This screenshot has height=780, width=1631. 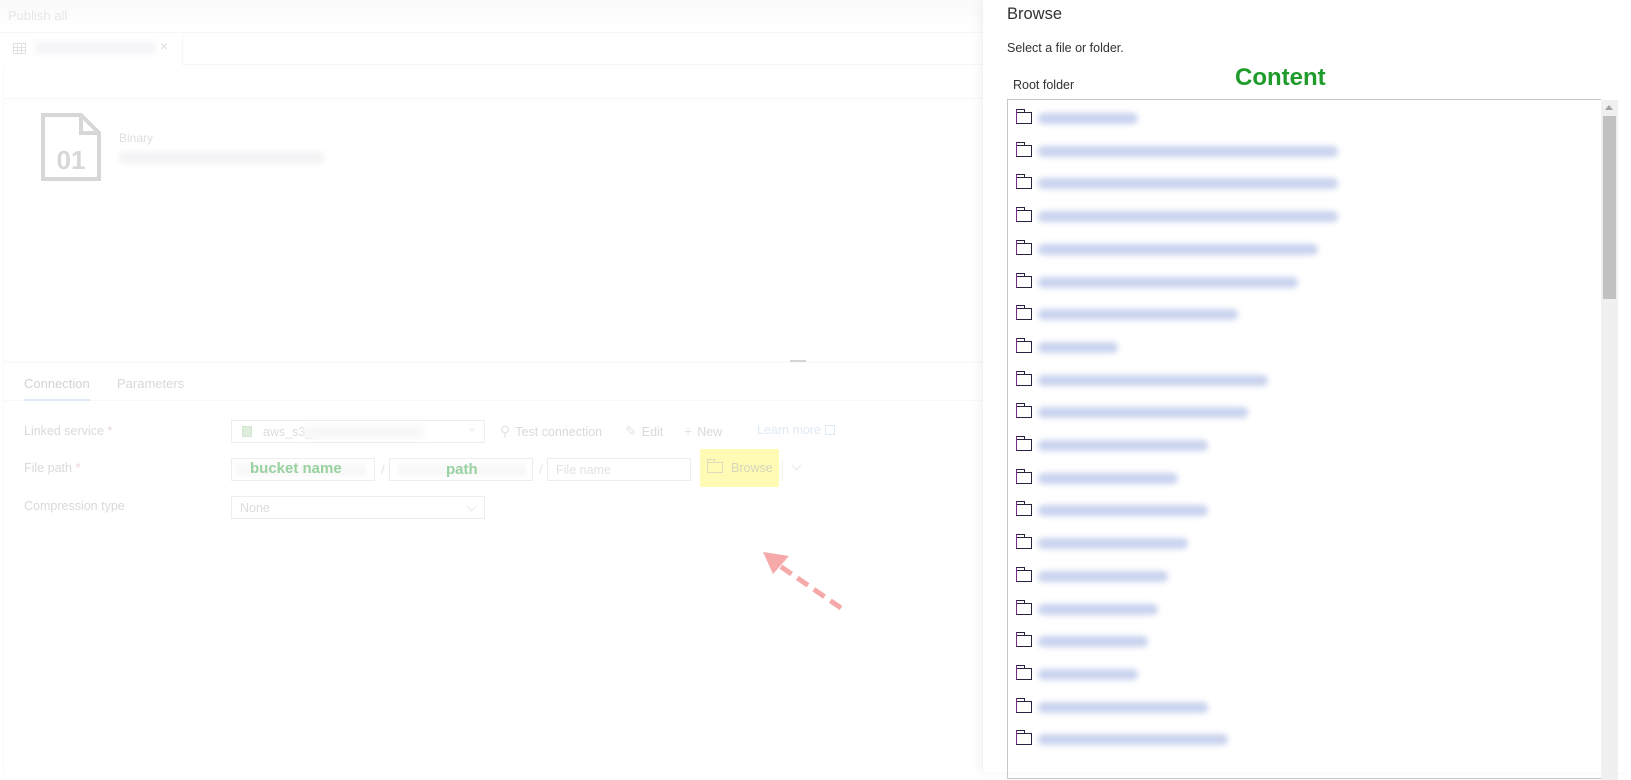 What do you see at coordinates (513, 382) in the screenshot?
I see `properties-tabs: Connection Parameters` at bounding box center [513, 382].